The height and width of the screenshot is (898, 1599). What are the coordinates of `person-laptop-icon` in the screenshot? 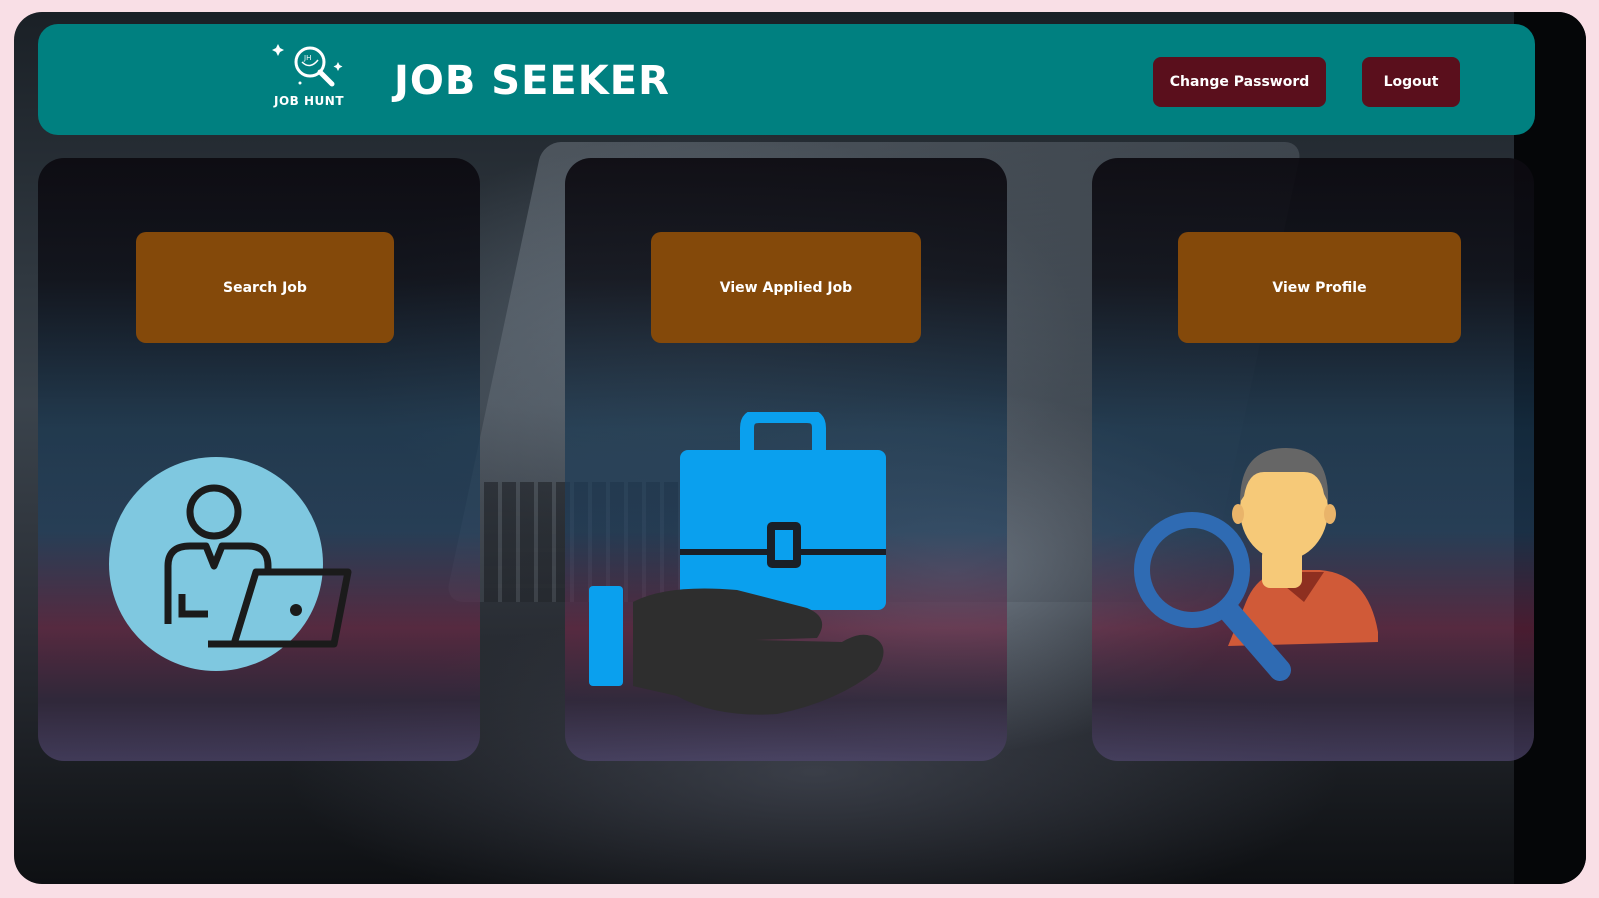 It's located at (230, 564).